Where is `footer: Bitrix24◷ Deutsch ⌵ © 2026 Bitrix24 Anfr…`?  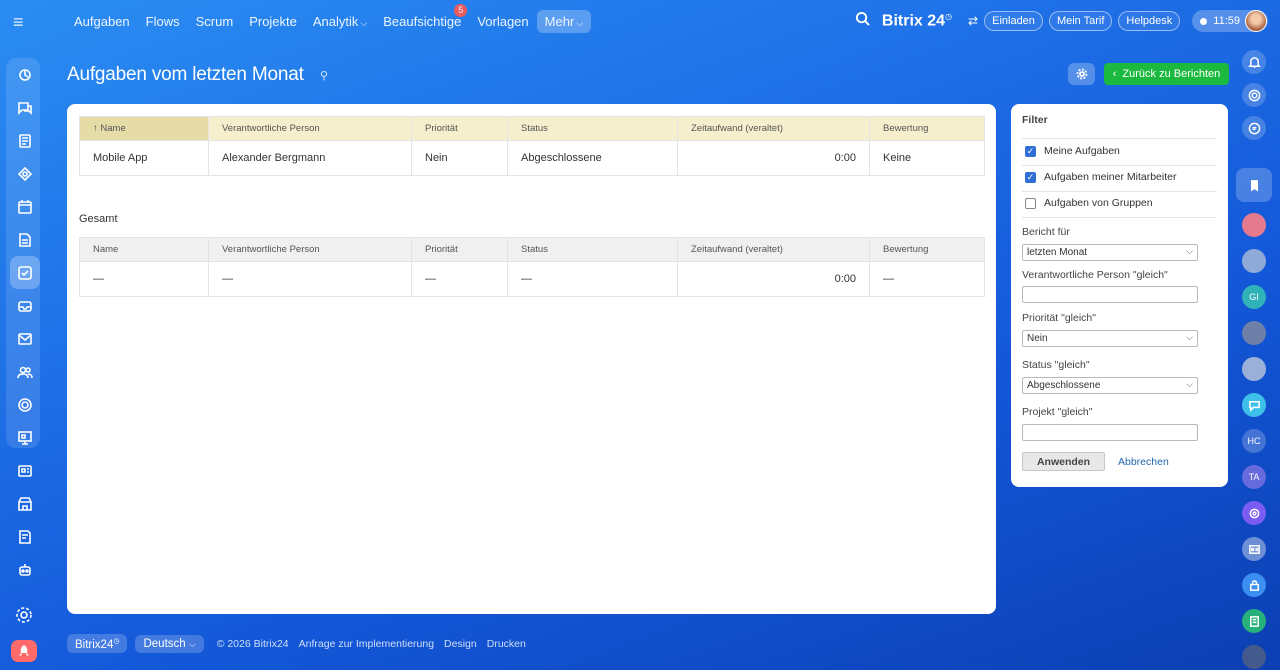
footer: Bitrix24◷ Deutsch ⌵ © 2026 Bitrix24 Anfr… is located at coordinates (296, 643).